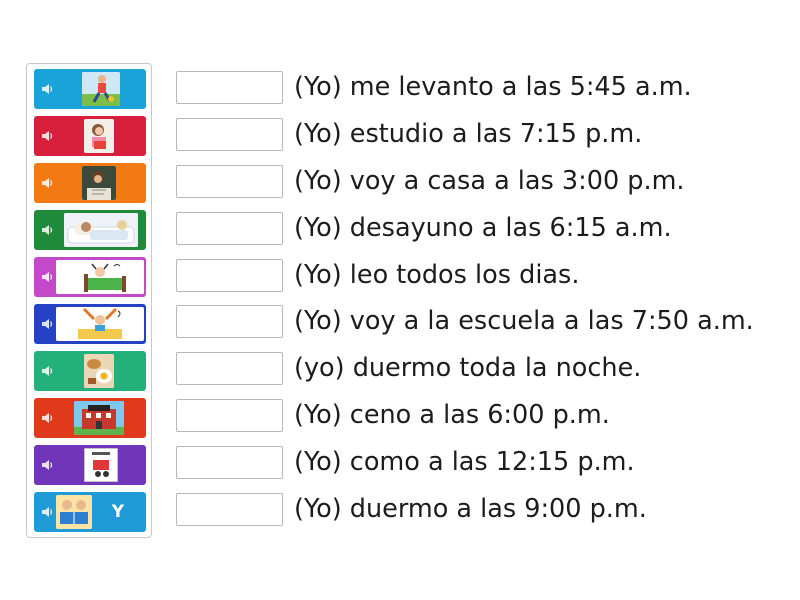 This screenshot has height=600, width=800. What do you see at coordinates (100, 324) in the screenshot?
I see `child-stretching-image` at bounding box center [100, 324].